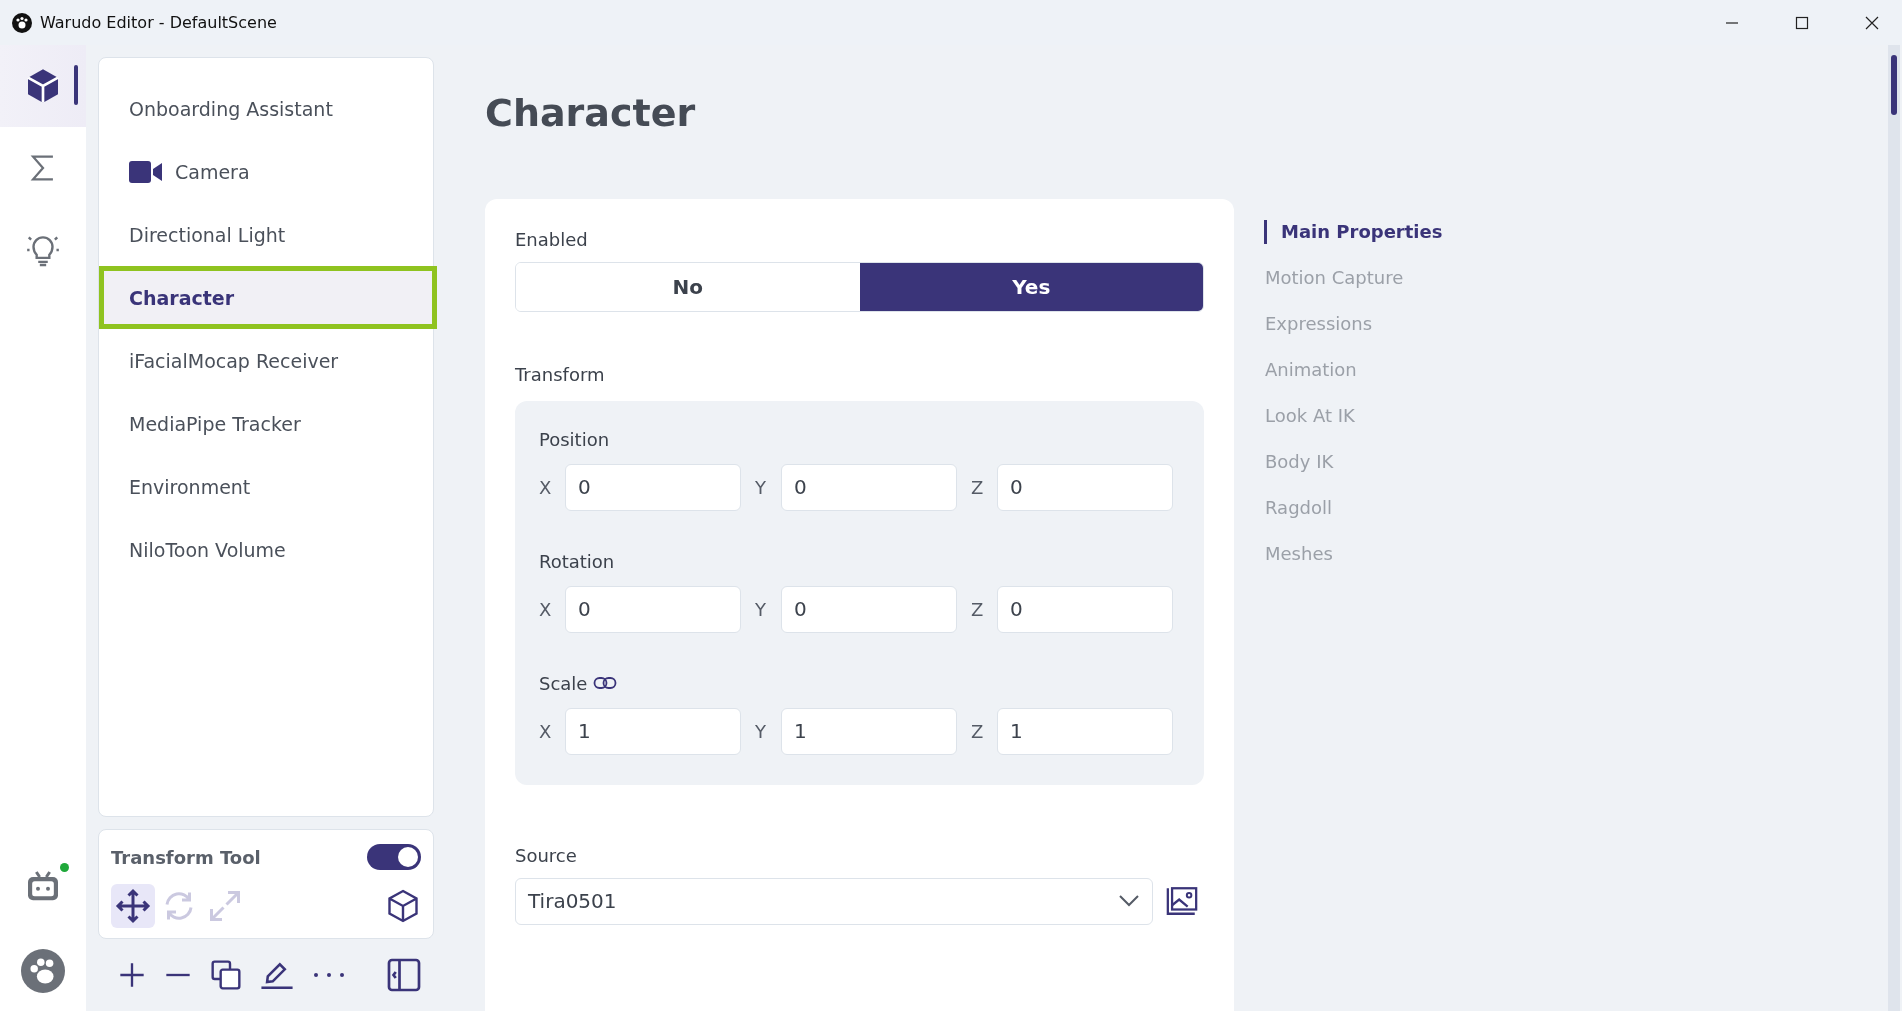 Image resolution: width=1902 pixels, height=1011 pixels. What do you see at coordinates (133, 906) in the screenshot?
I see `move-tool-button` at bounding box center [133, 906].